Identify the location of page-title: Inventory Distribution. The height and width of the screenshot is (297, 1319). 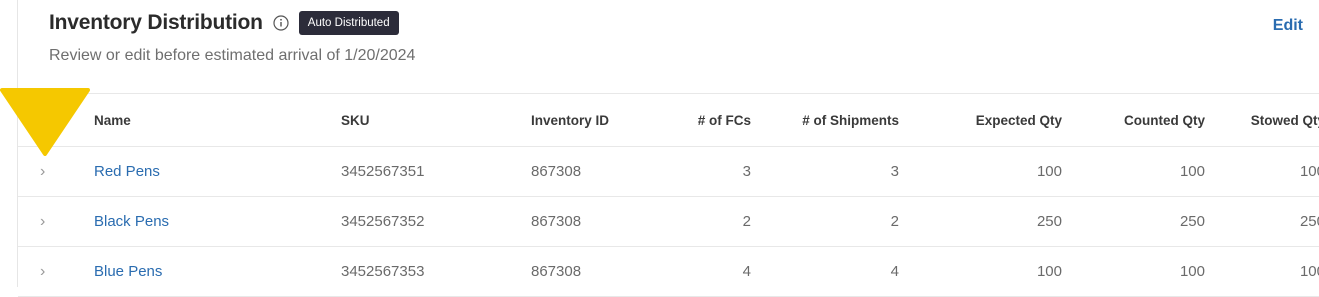
(156, 22).